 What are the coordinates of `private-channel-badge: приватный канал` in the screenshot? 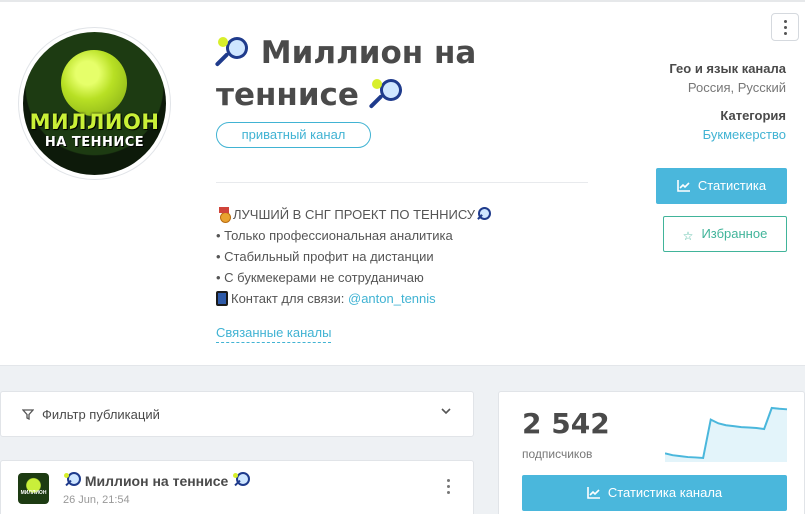 It's located at (293, 135).